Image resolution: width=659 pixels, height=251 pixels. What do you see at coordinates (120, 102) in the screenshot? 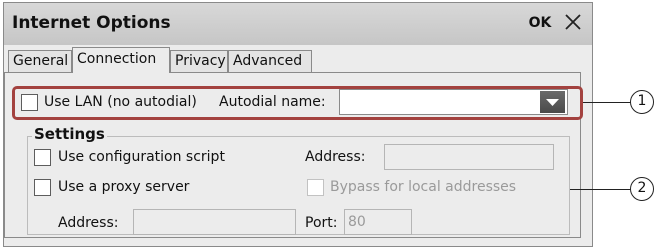
I see `use-lan-label: Use LAN (no autodial)` at bounding box center [120, 102].